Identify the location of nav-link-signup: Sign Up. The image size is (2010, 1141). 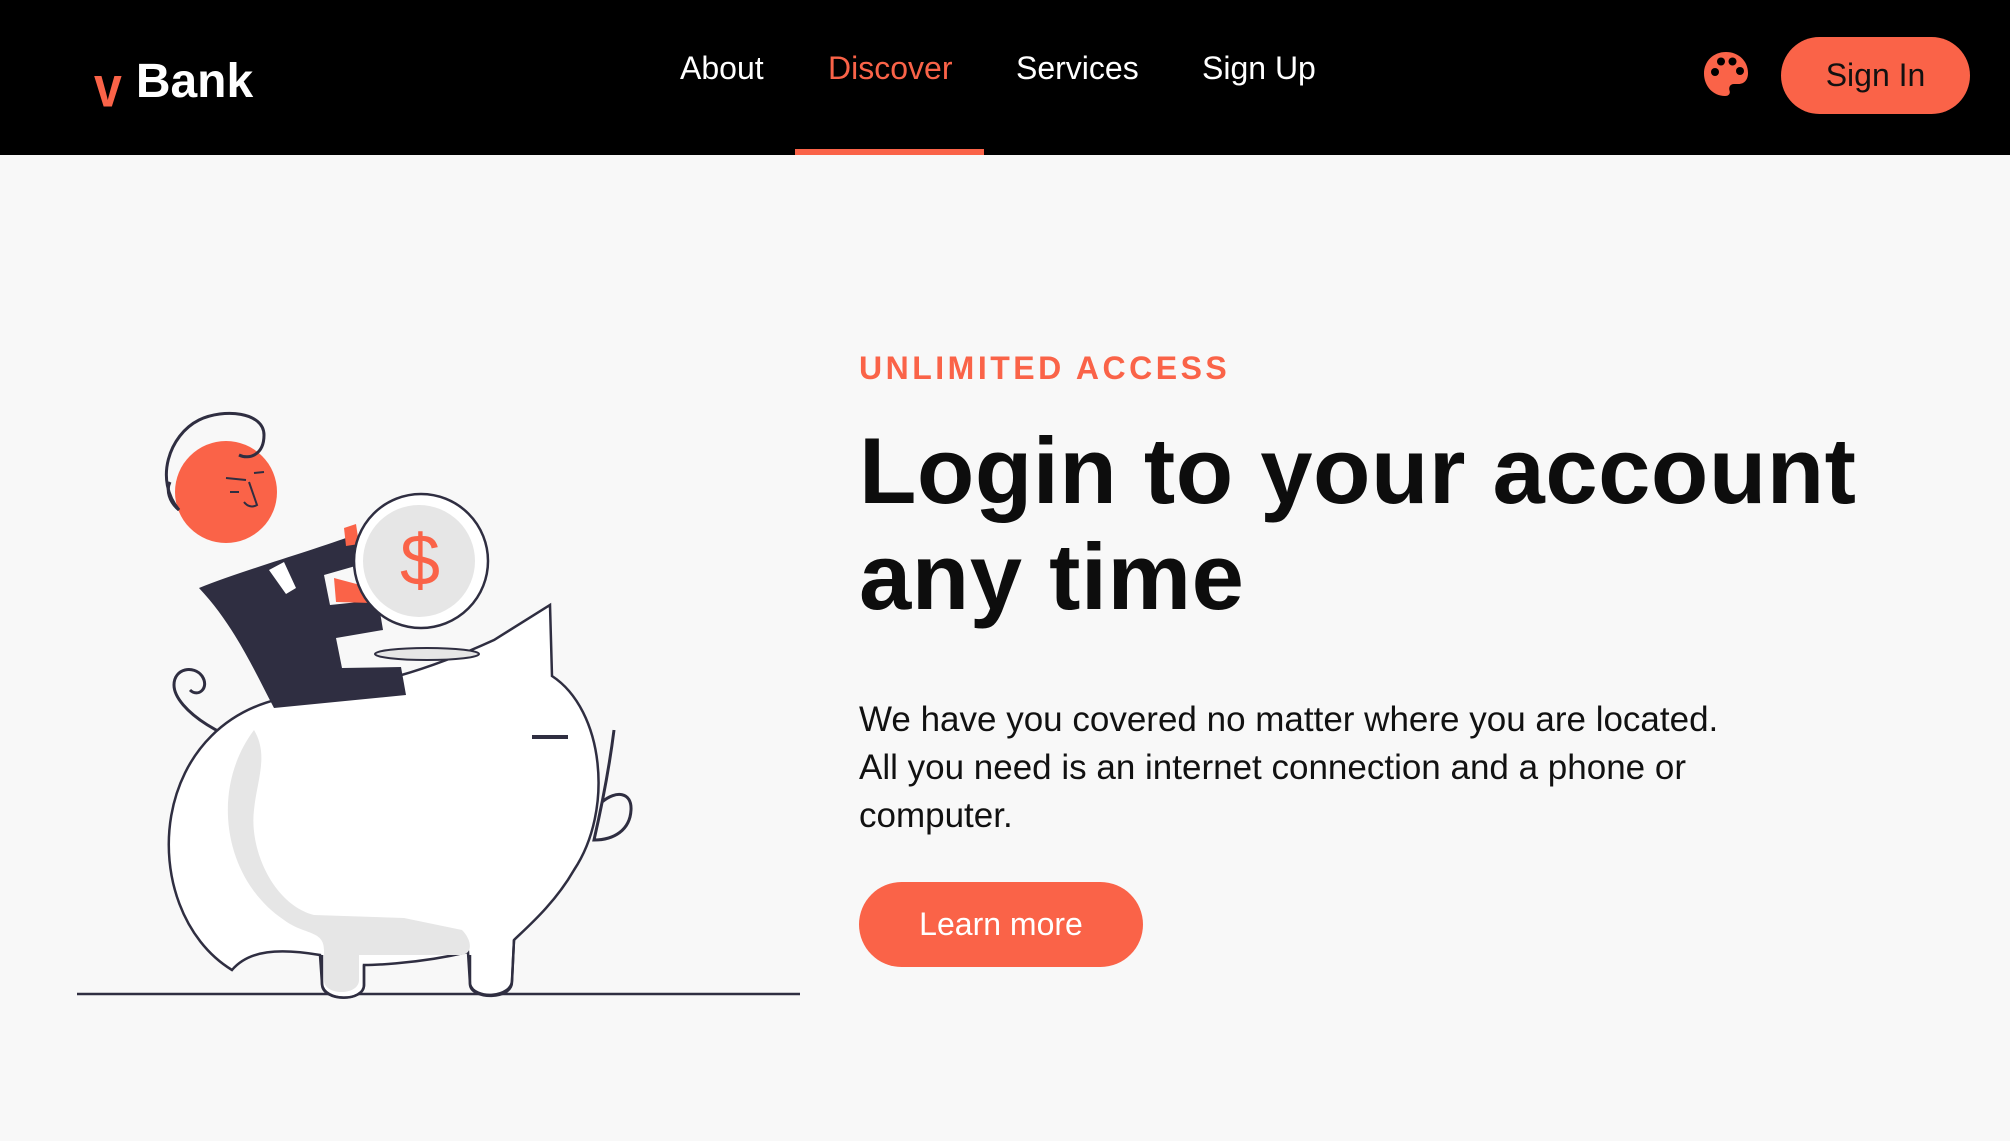
(1259, 68).